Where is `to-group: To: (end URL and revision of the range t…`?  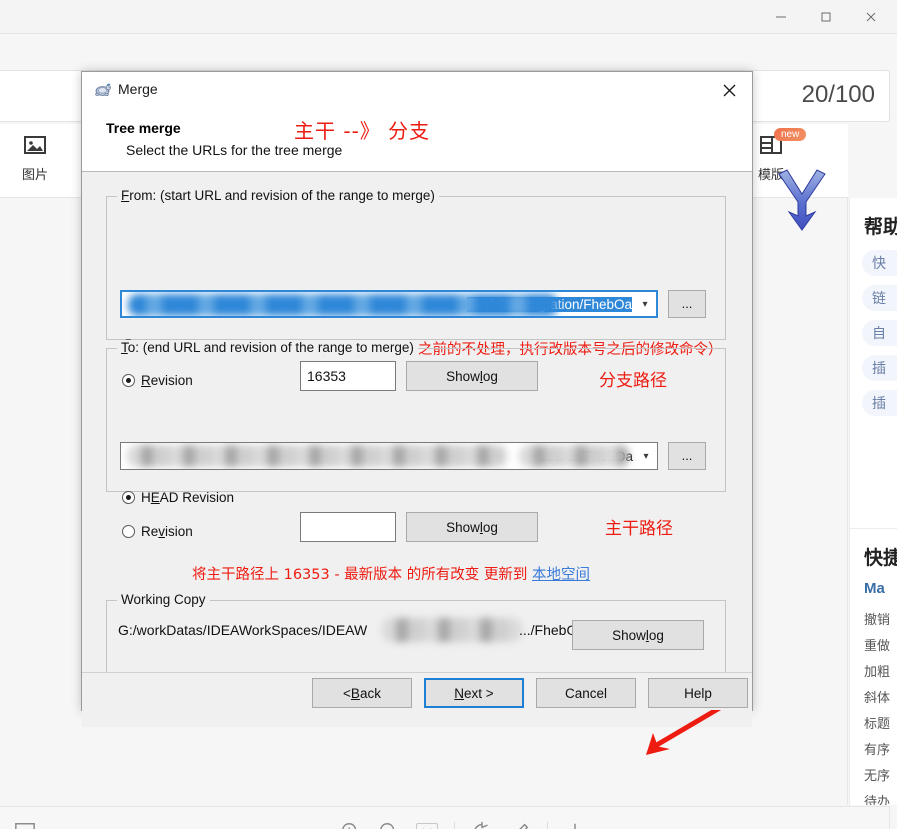
to-group: To: (end URL and revision of the range t… is located at coordinates (416, 416).